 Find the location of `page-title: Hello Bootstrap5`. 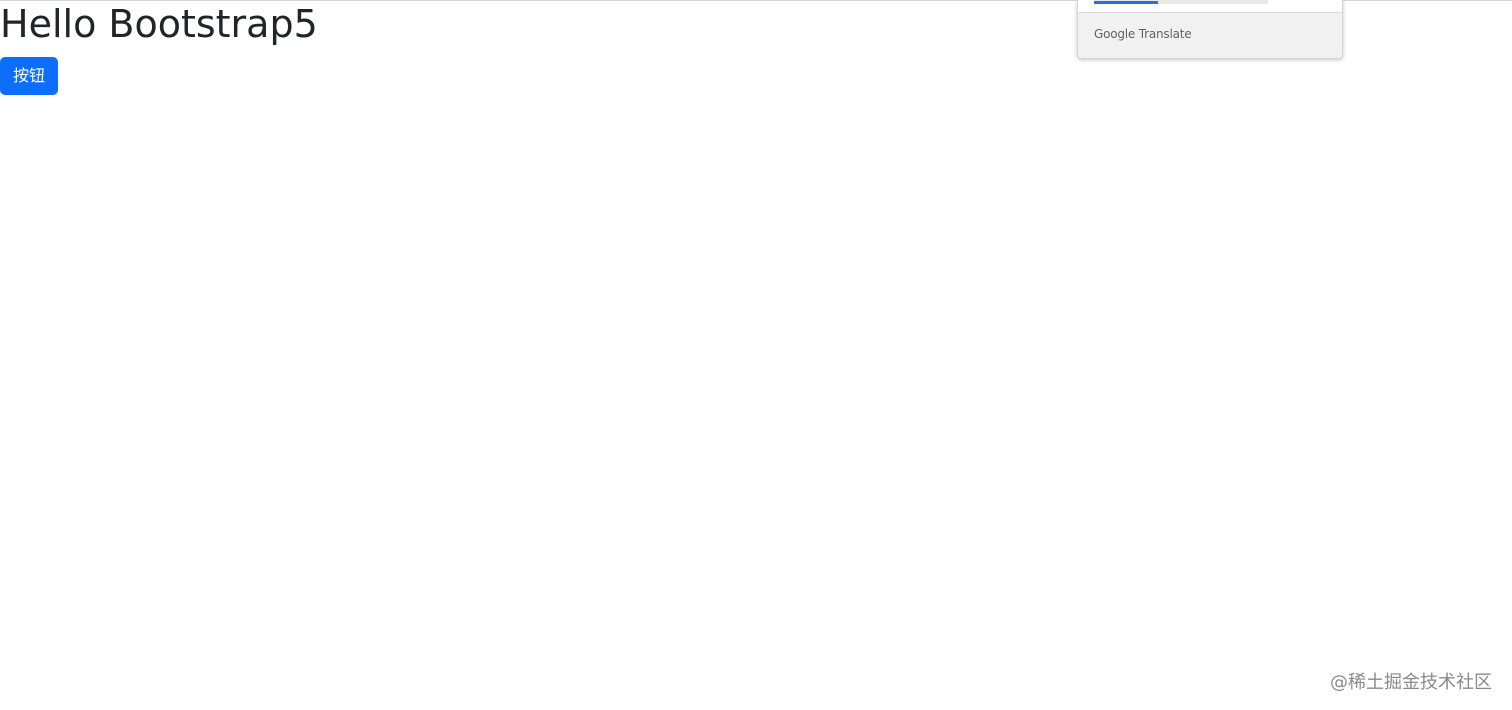

page-title: Hello Bootstrap5 is located at coordinates (159, 24).